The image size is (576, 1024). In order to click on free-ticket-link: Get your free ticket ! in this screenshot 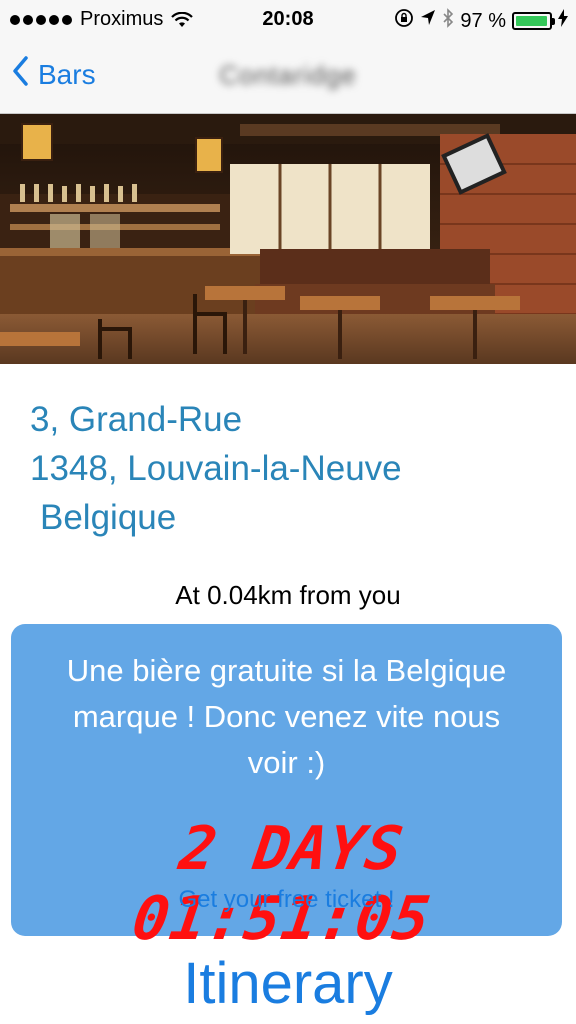, I will do `click(286, 900)`.